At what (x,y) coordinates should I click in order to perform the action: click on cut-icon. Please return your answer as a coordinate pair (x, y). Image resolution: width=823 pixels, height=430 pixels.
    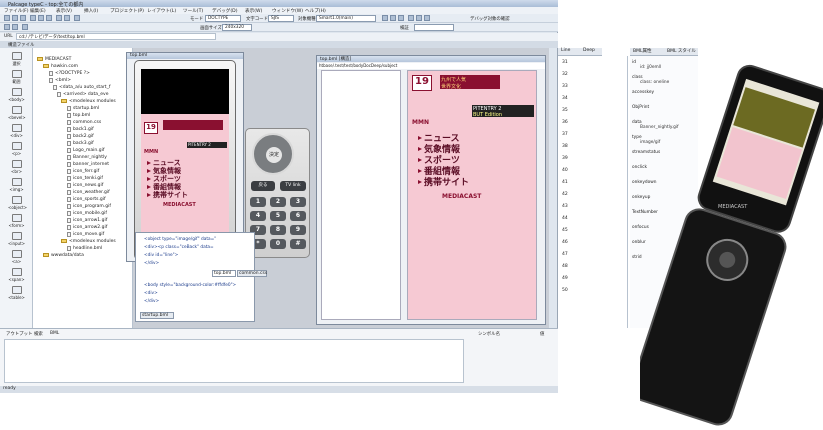
    Looking at the image, I should click on (33, 18).